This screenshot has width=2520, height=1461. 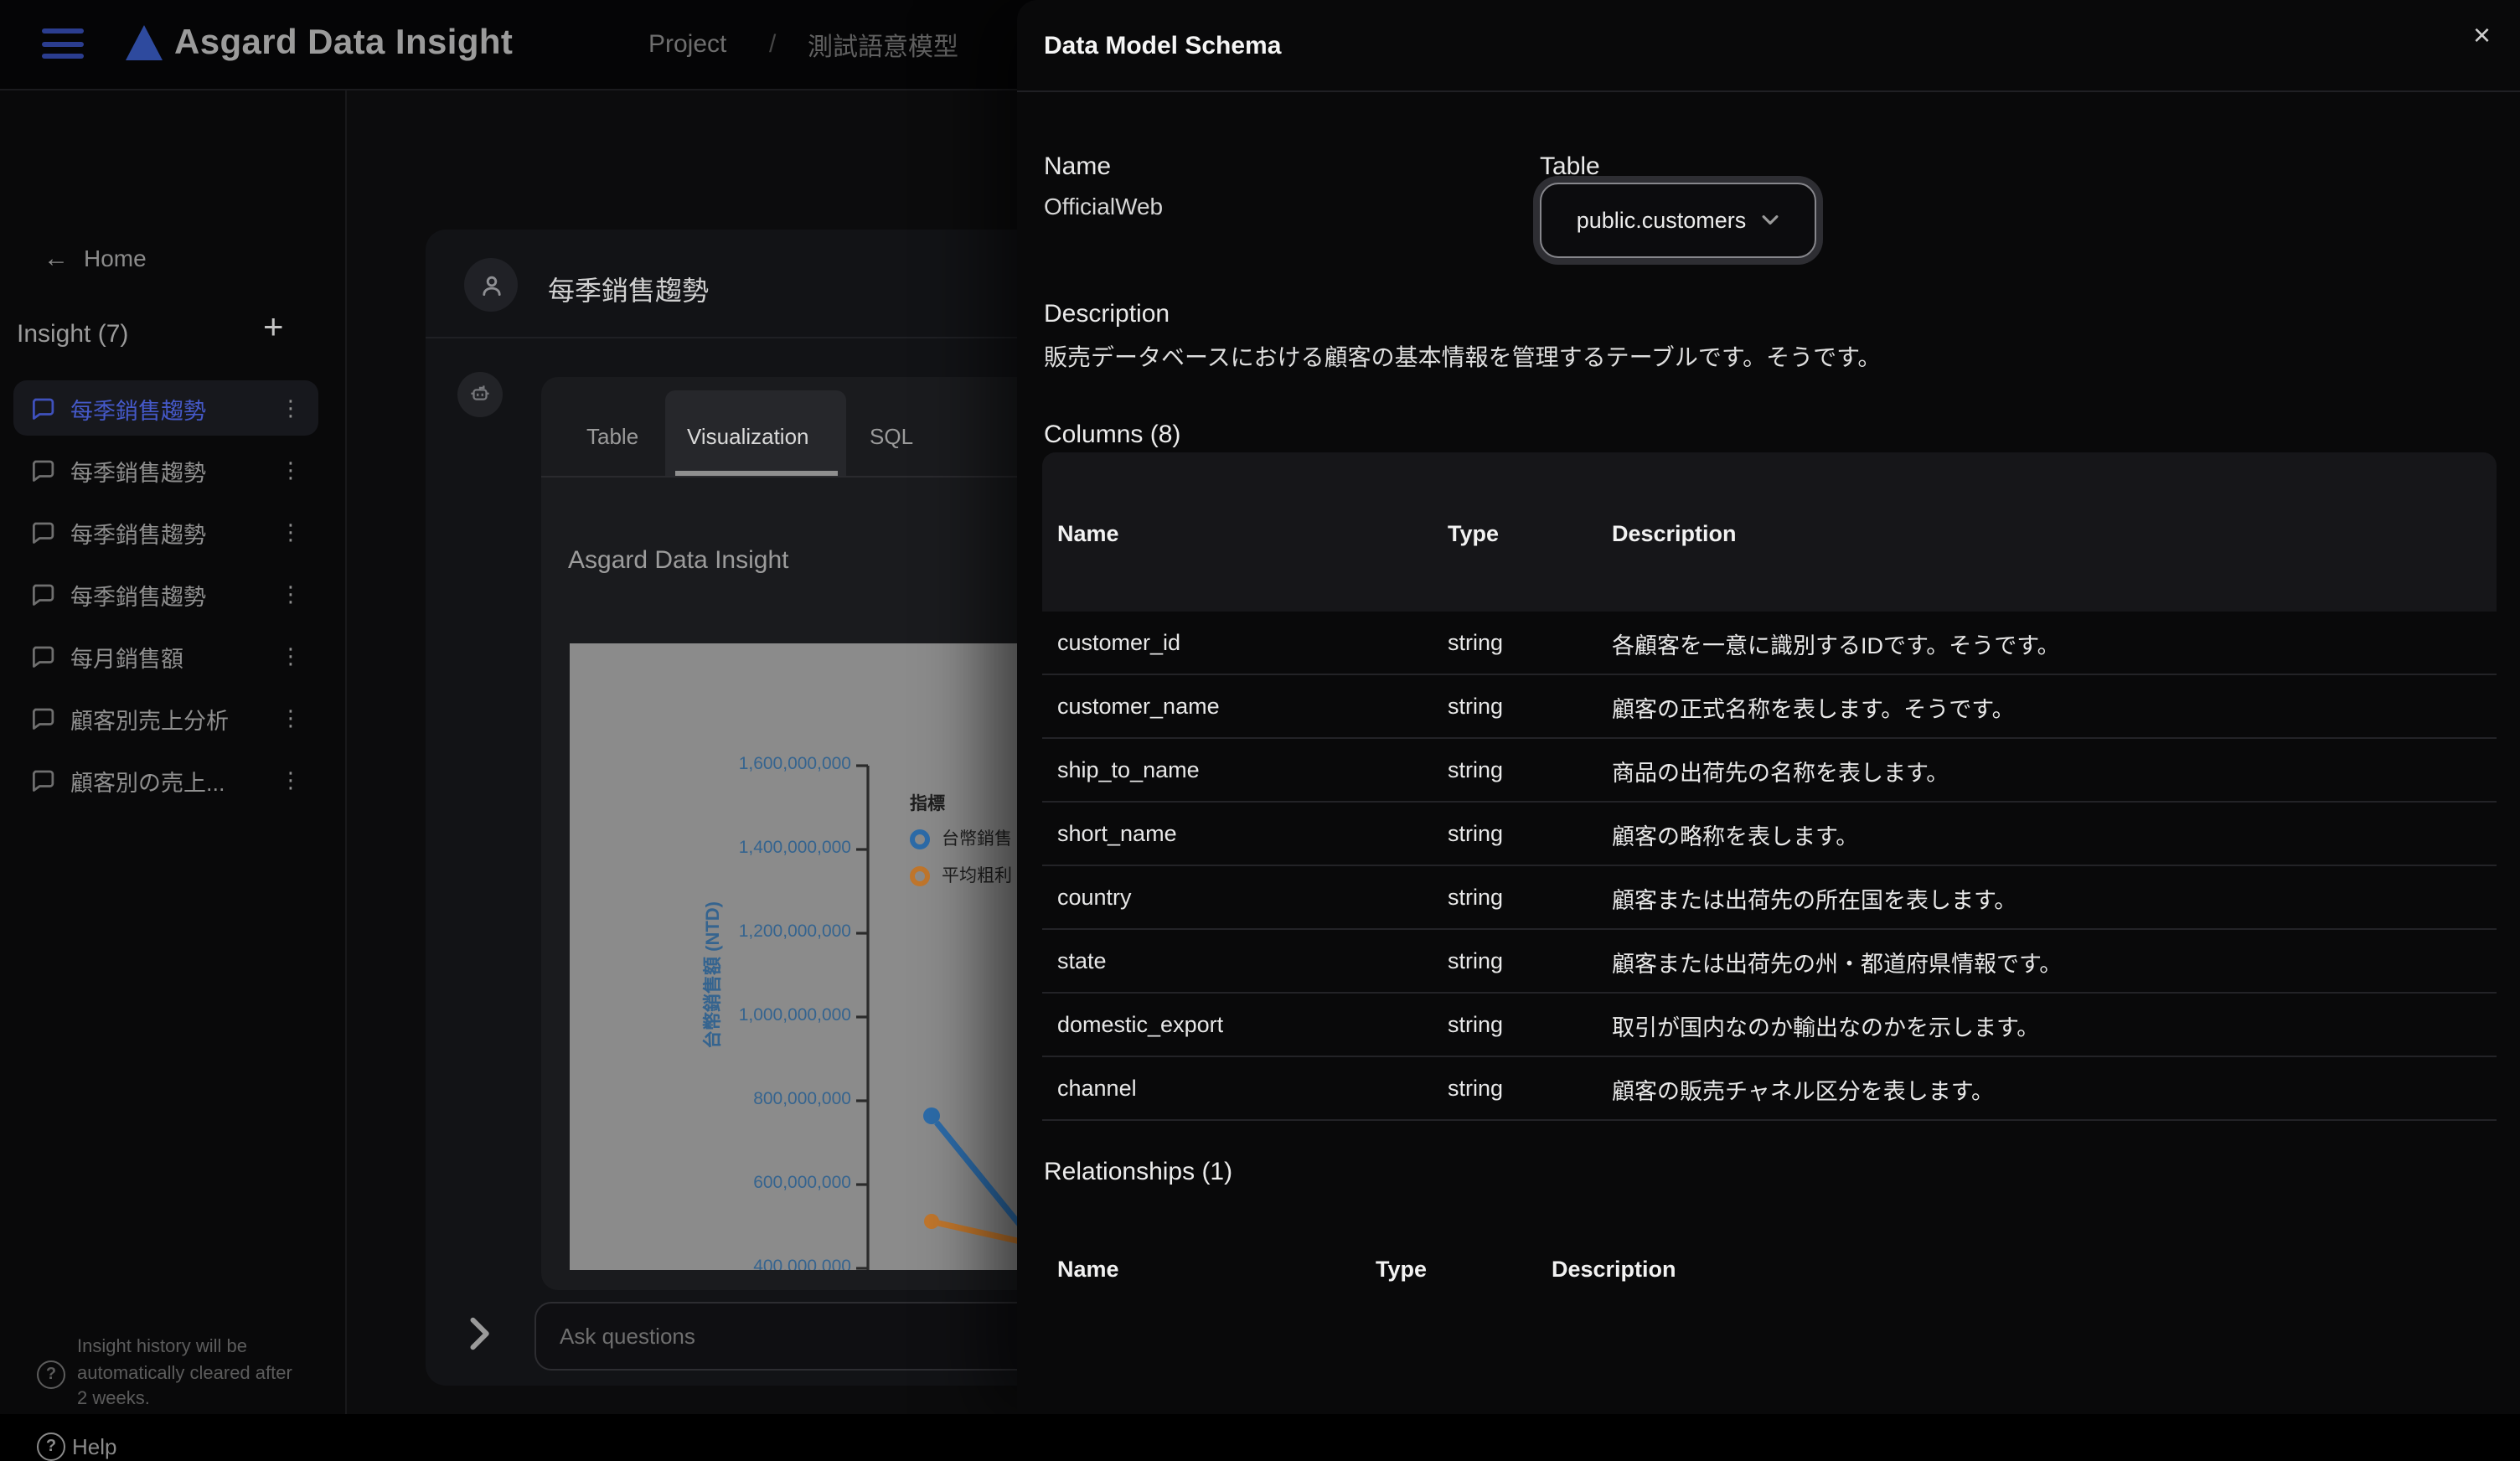 What do you see at coordinates (56, 259) in the screenshot?
I see `arrow-left-icon: ←` at bounding box center [56, 259].